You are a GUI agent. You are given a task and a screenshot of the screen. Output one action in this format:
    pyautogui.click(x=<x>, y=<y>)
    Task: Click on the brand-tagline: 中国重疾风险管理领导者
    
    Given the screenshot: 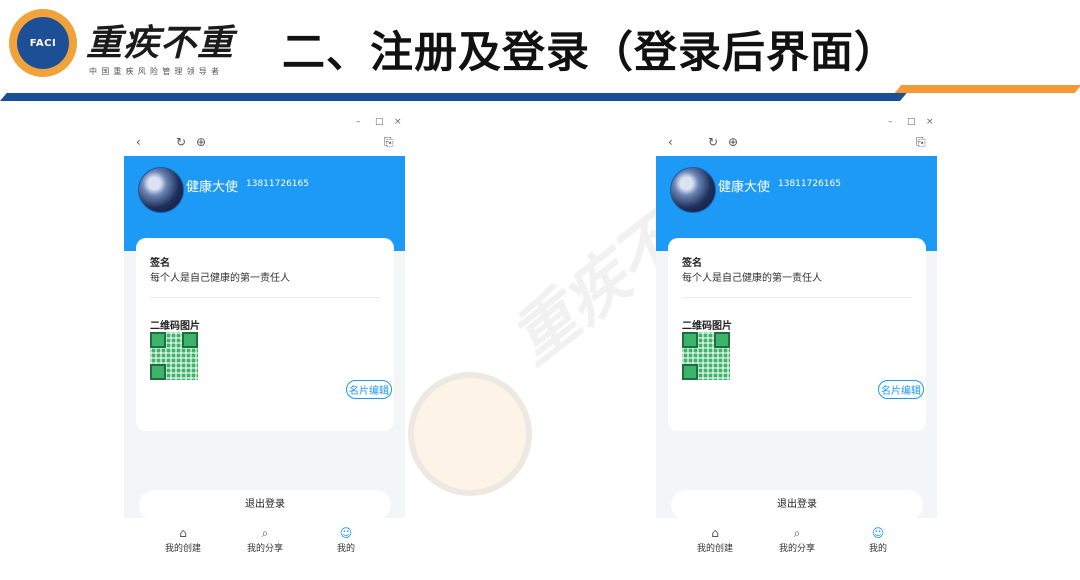 What is the action you would take?
    pyautogui.click(x=156, y=71)
    